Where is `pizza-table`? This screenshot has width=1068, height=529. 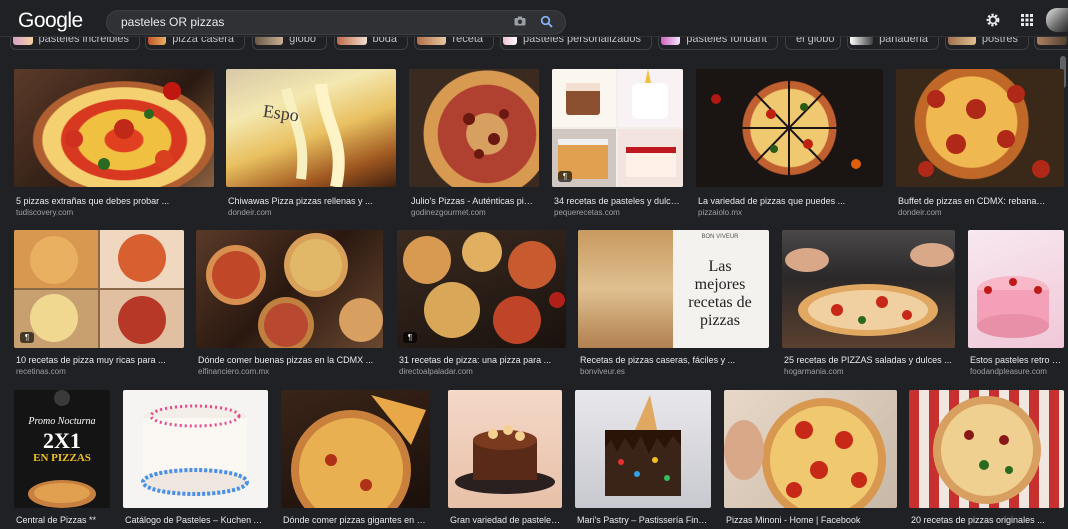 pizza-table is located at coordinates (294, 290).